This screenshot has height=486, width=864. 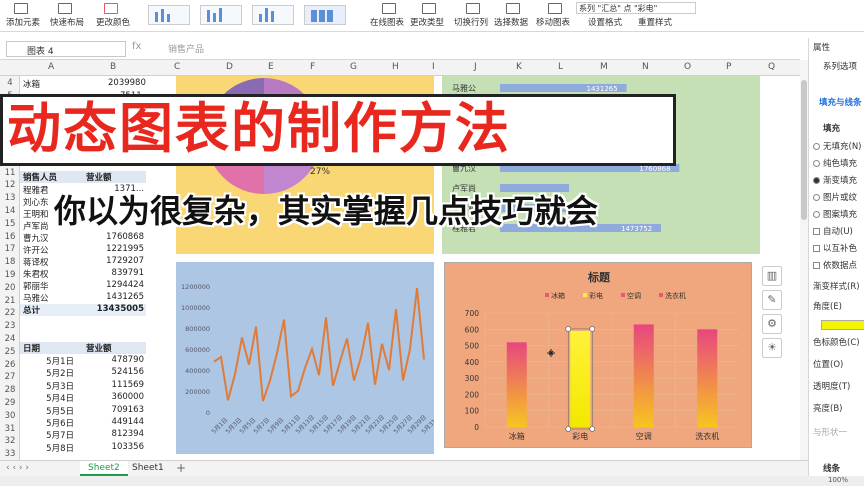 I want to click on row-header-17: 17, so click(x=10, y=249).